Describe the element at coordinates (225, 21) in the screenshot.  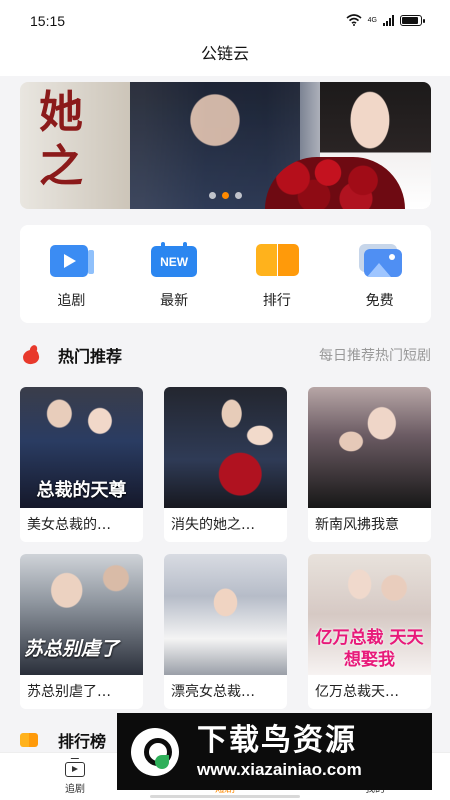
I see `status-bar: 15:15 4G` at that location.